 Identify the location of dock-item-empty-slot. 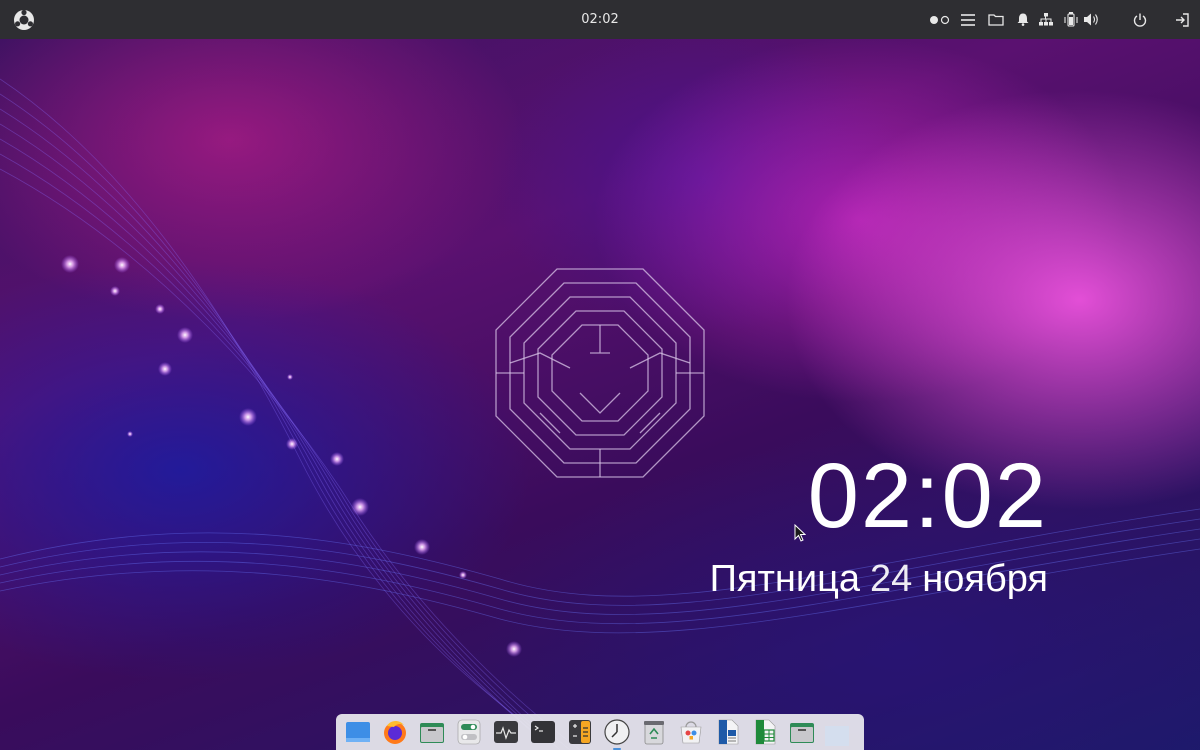
(837, 732).